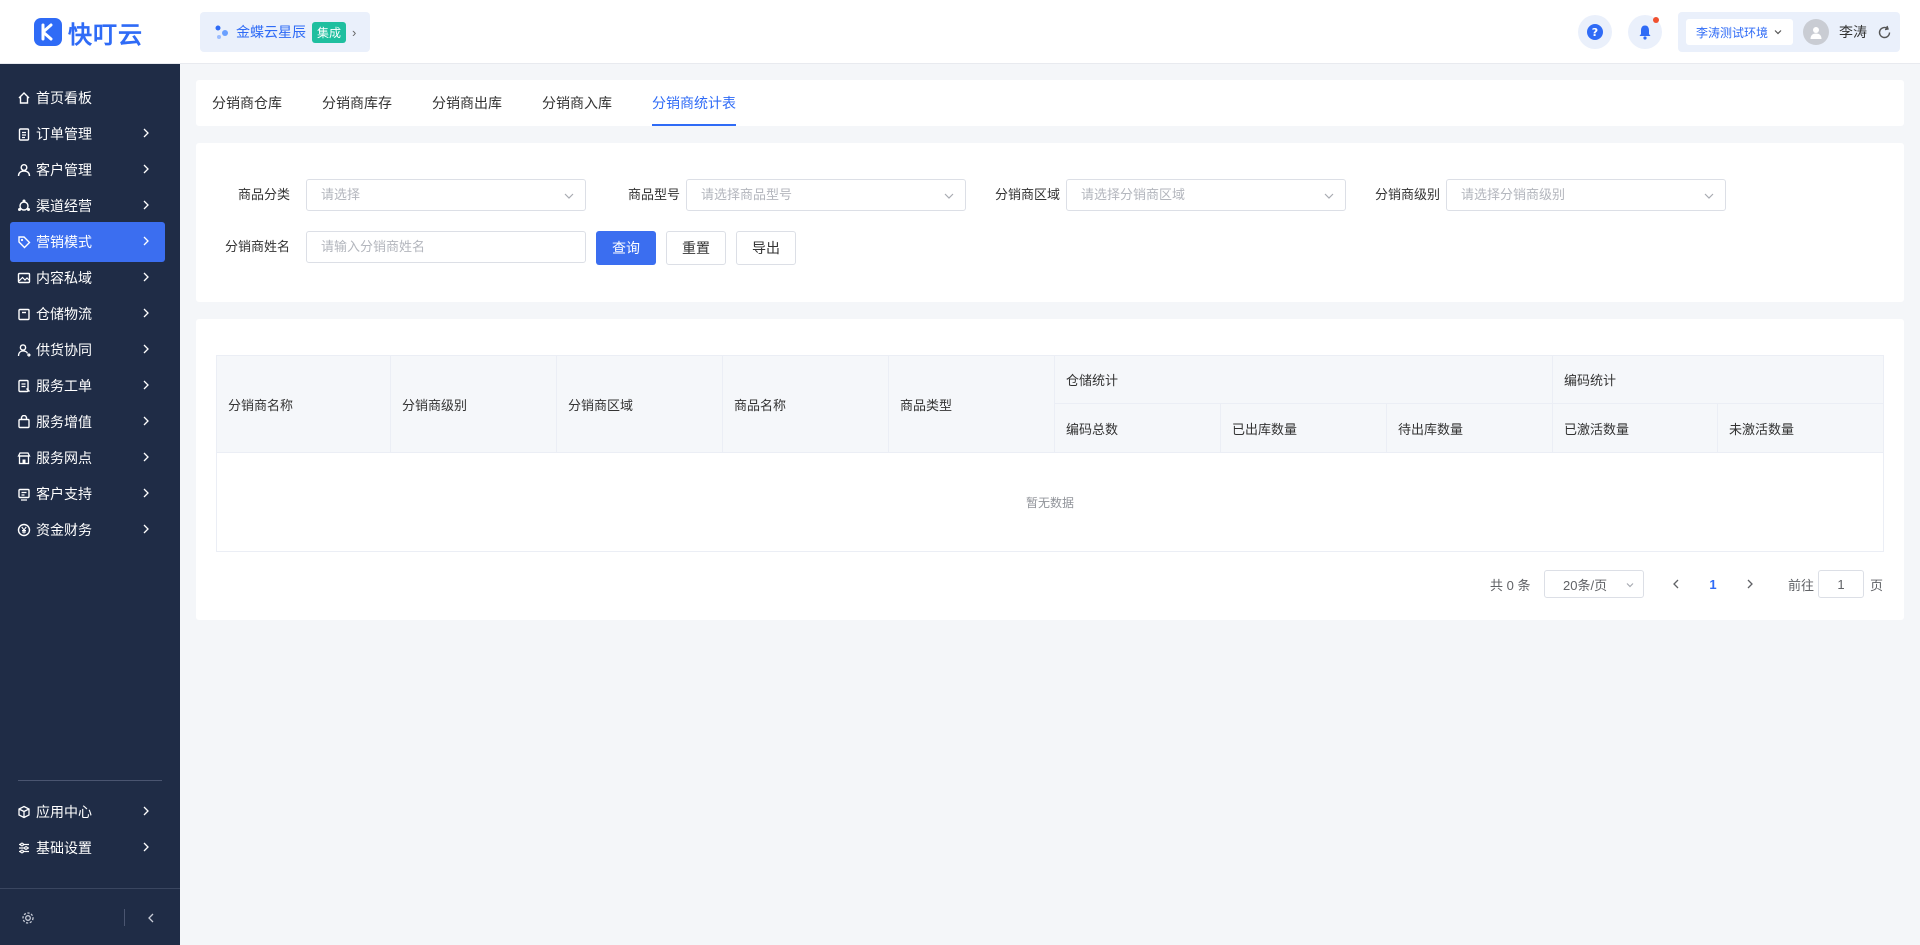 This screenshot has width=1920, height=945. I want to click on tab-distributor-warehouse: 分销商仓库, so click(247, 103).